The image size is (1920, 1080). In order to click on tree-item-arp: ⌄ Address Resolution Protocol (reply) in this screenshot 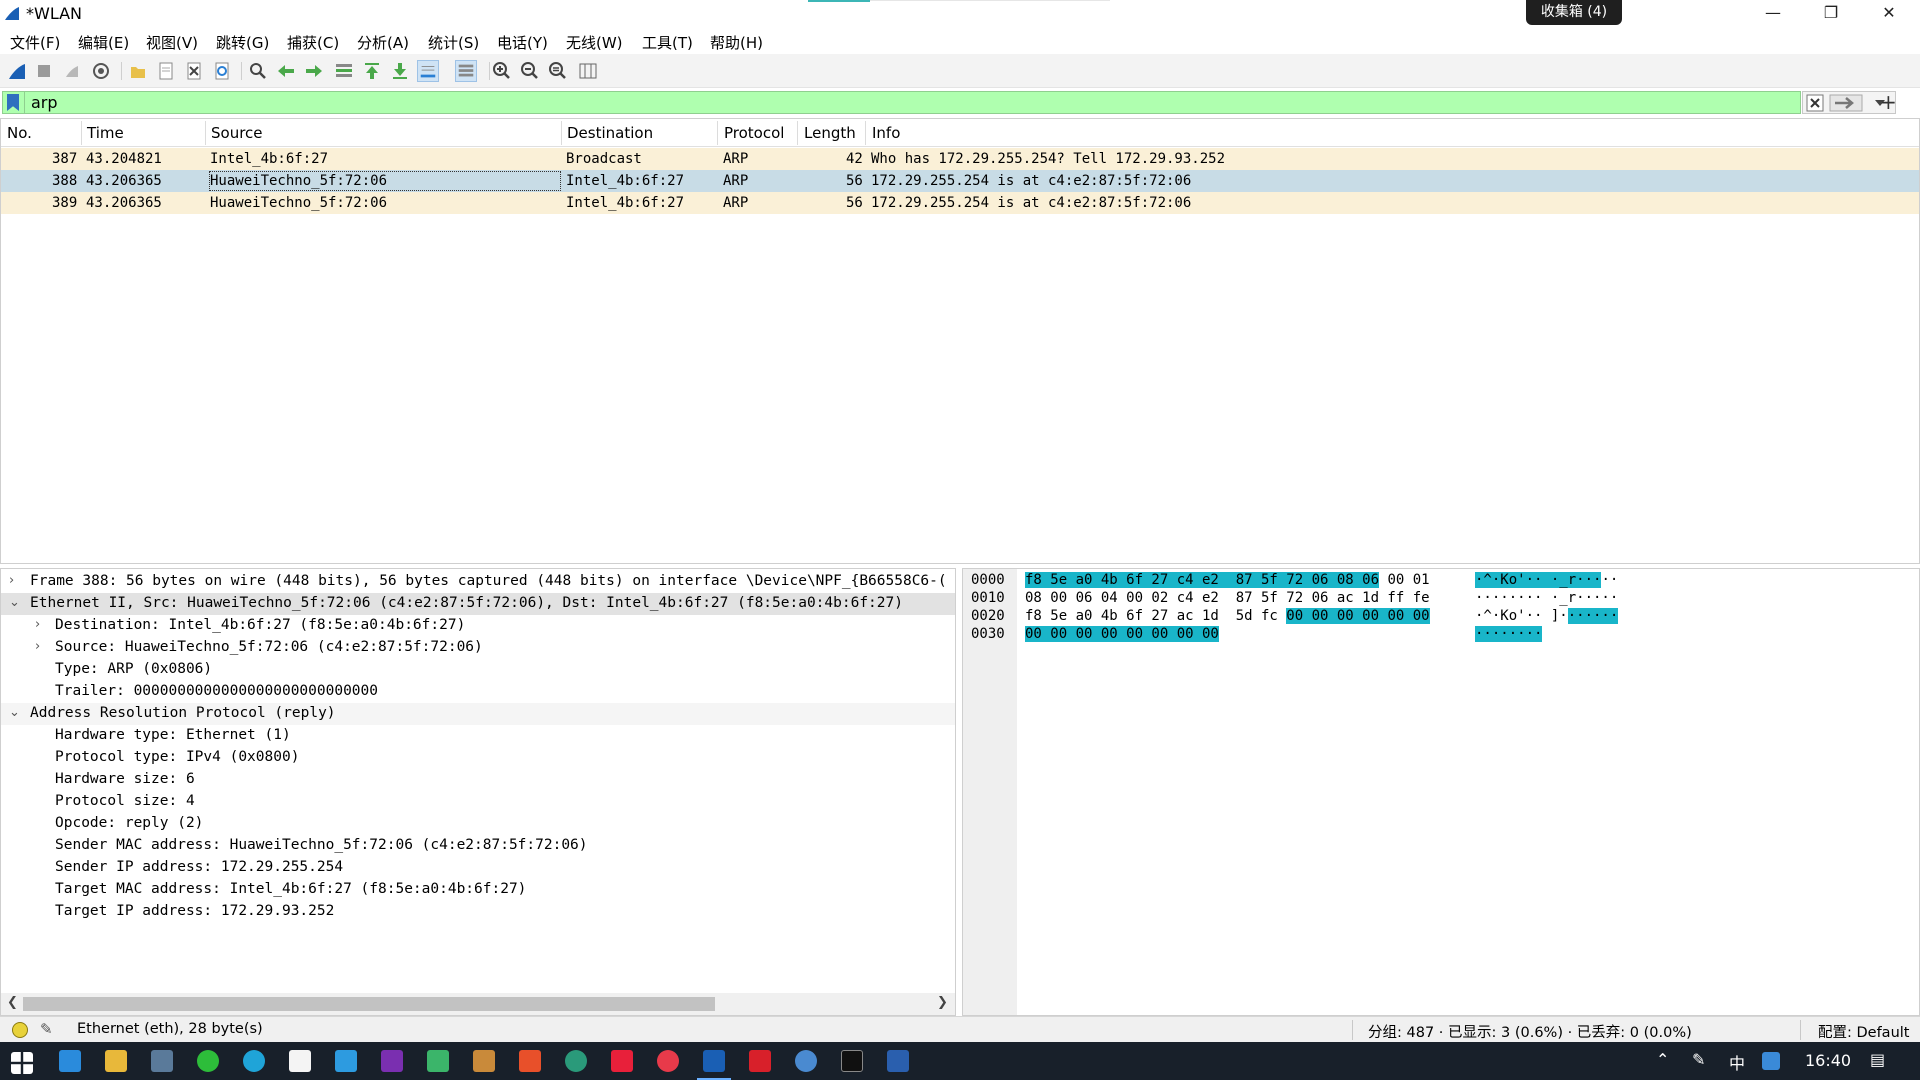, I will do `click(478, 714)`.